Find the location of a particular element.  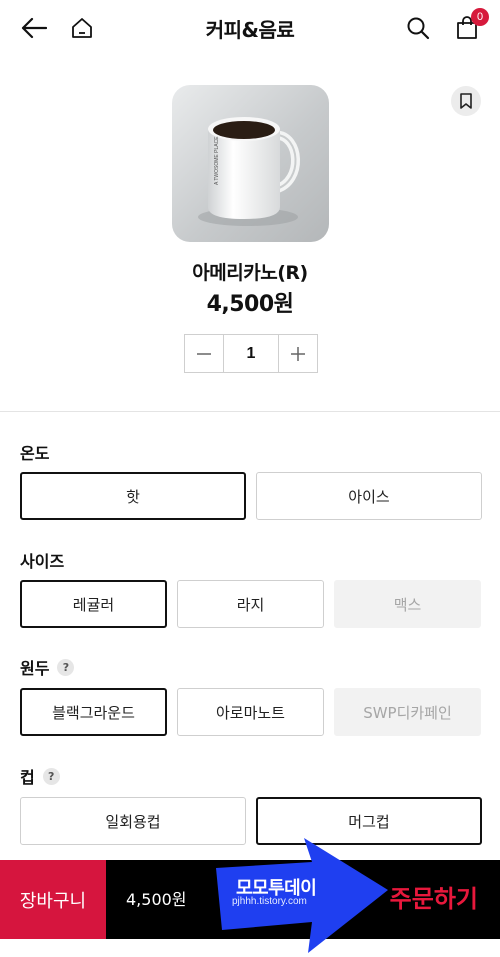

option-bean-blackground: 블랙그라운드 is located at coordinates (93, 712).